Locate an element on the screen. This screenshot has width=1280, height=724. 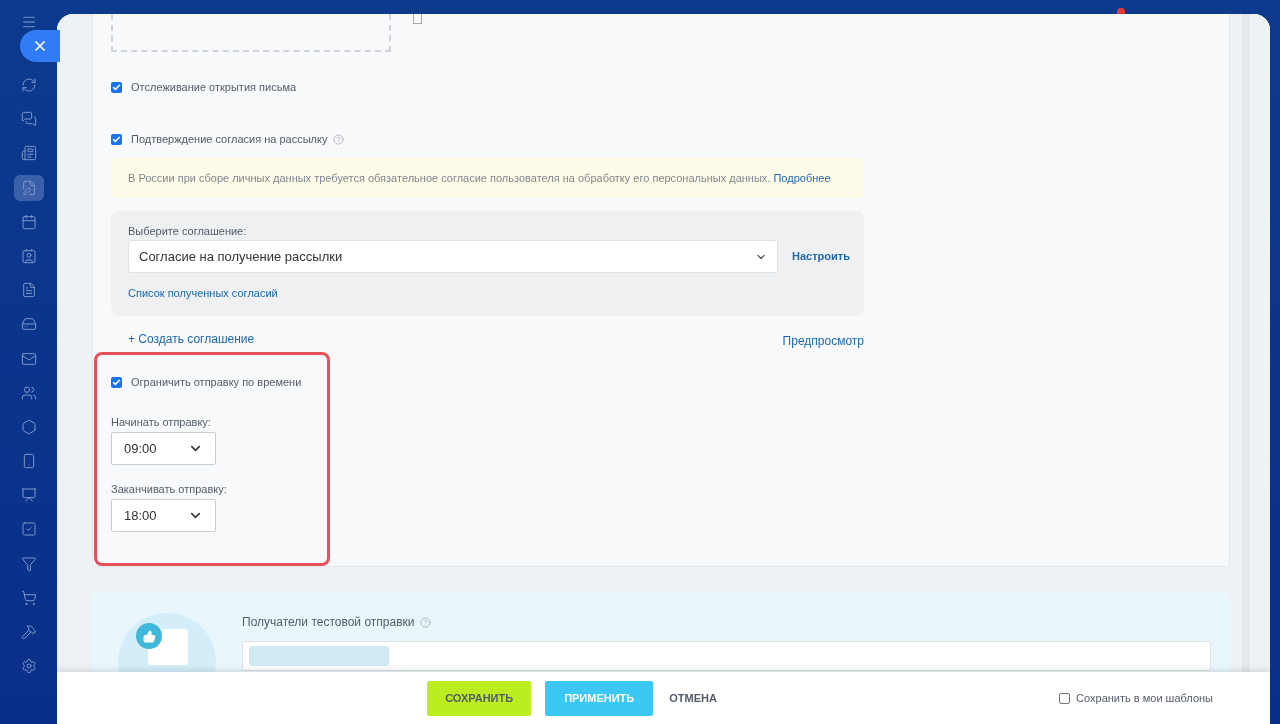
end-label: Заканчивать отправку: is located at coordinates (169, 488).